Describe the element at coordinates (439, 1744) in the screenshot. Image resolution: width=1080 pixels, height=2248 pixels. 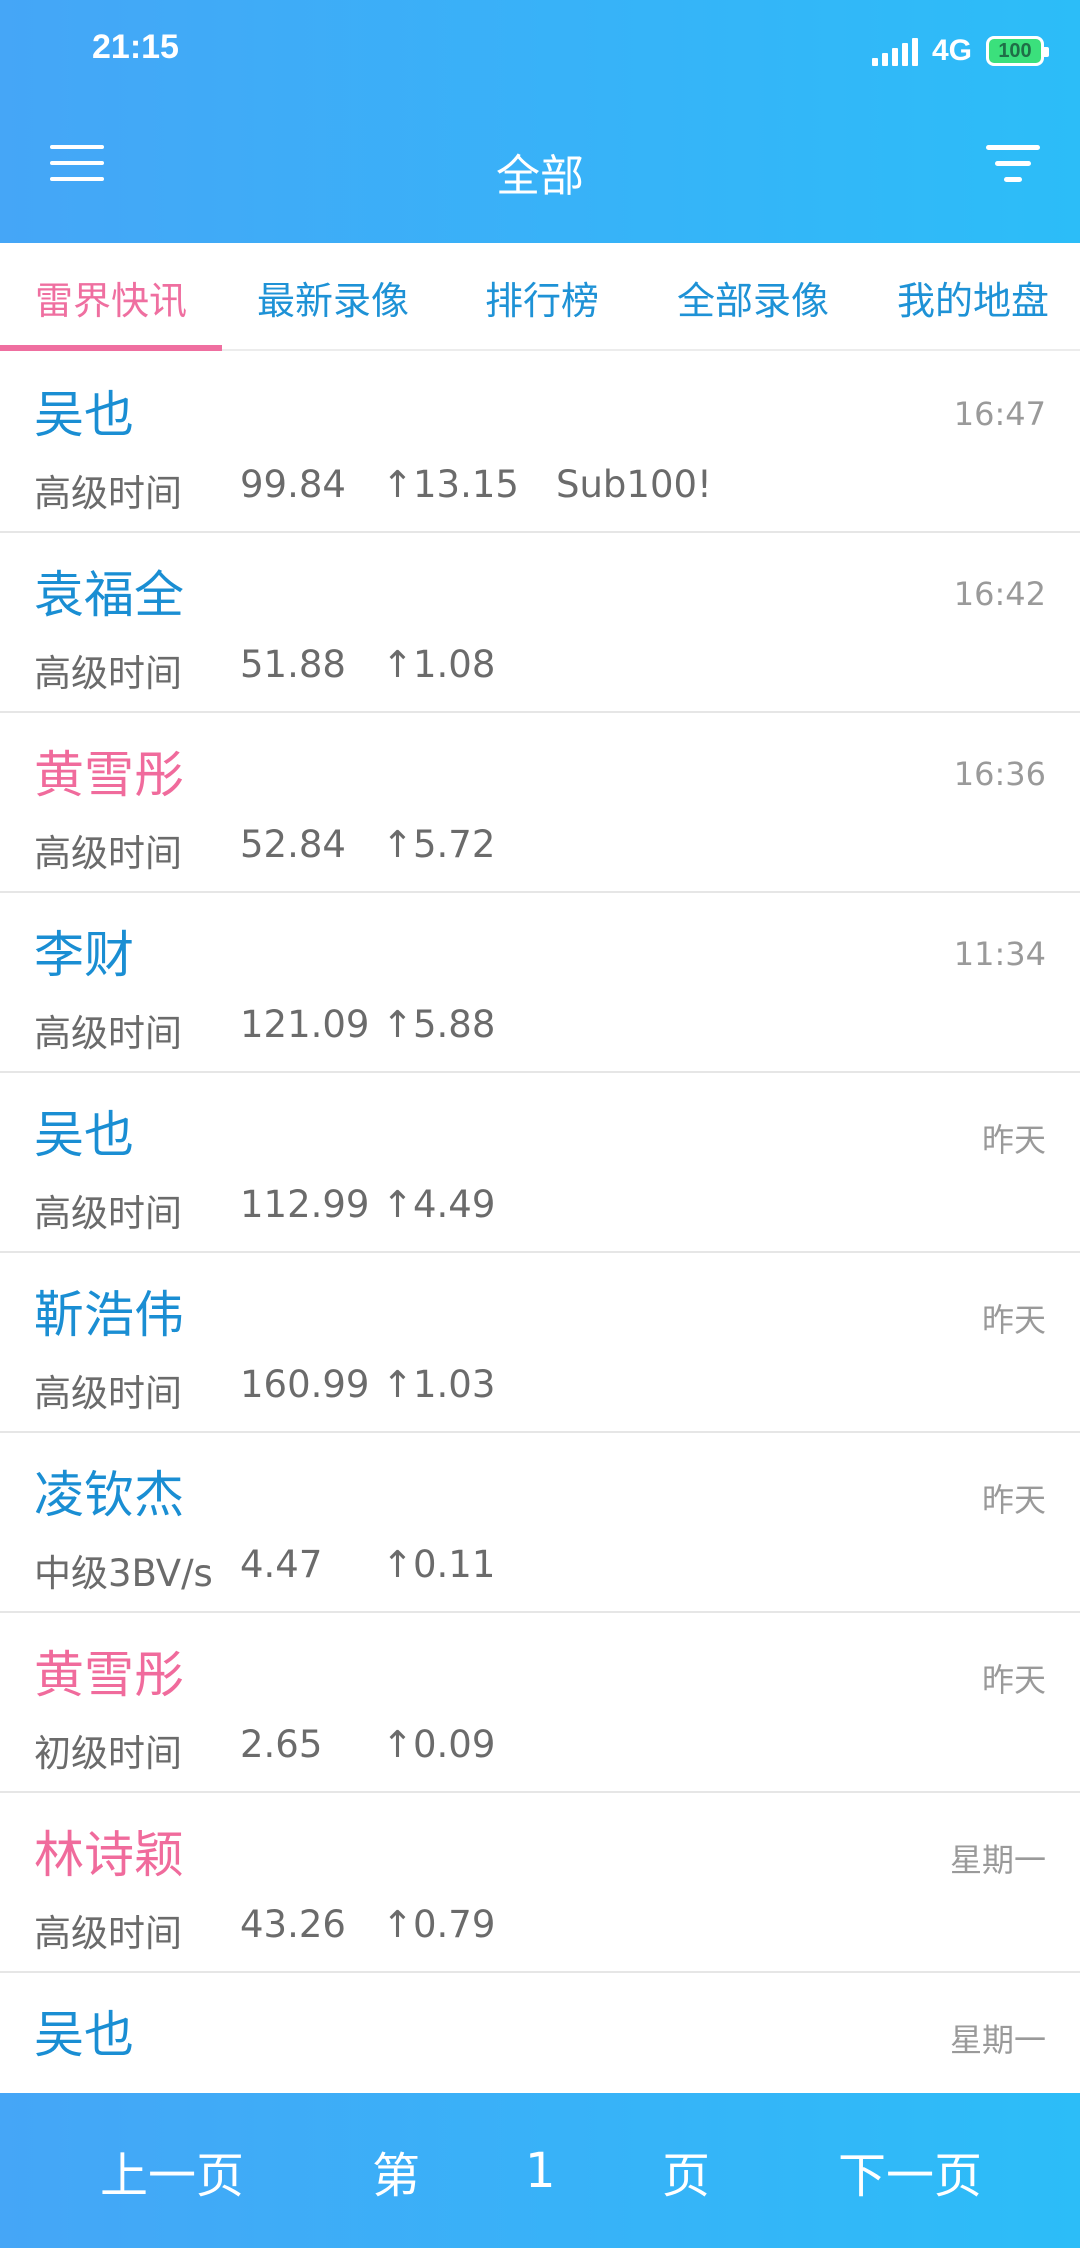
I see `record-improvement: ↑0.09` at that location.